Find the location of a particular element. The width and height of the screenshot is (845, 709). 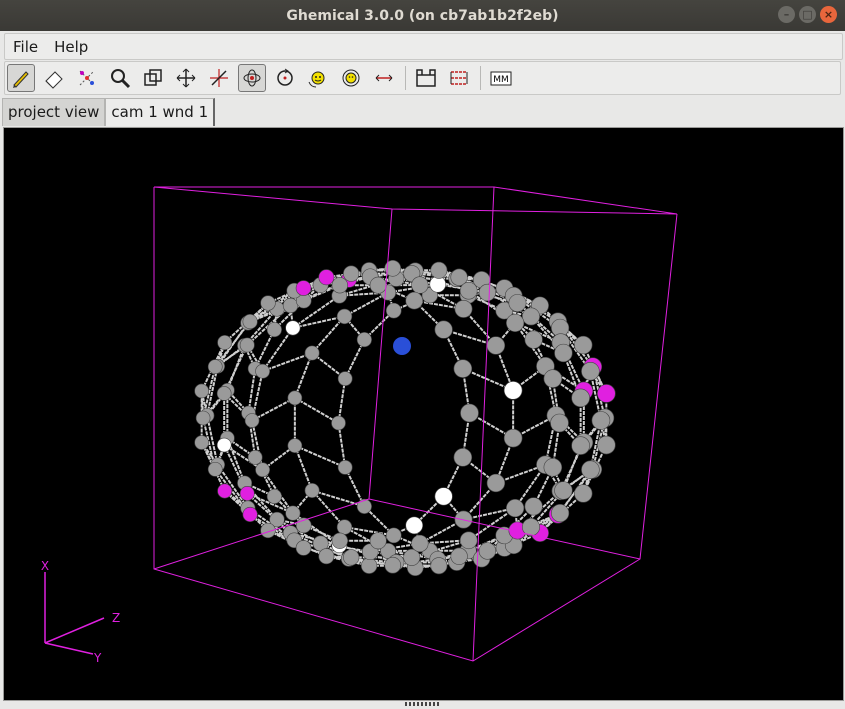

mm-setup-button: MM is located at coordinates (501, 78).